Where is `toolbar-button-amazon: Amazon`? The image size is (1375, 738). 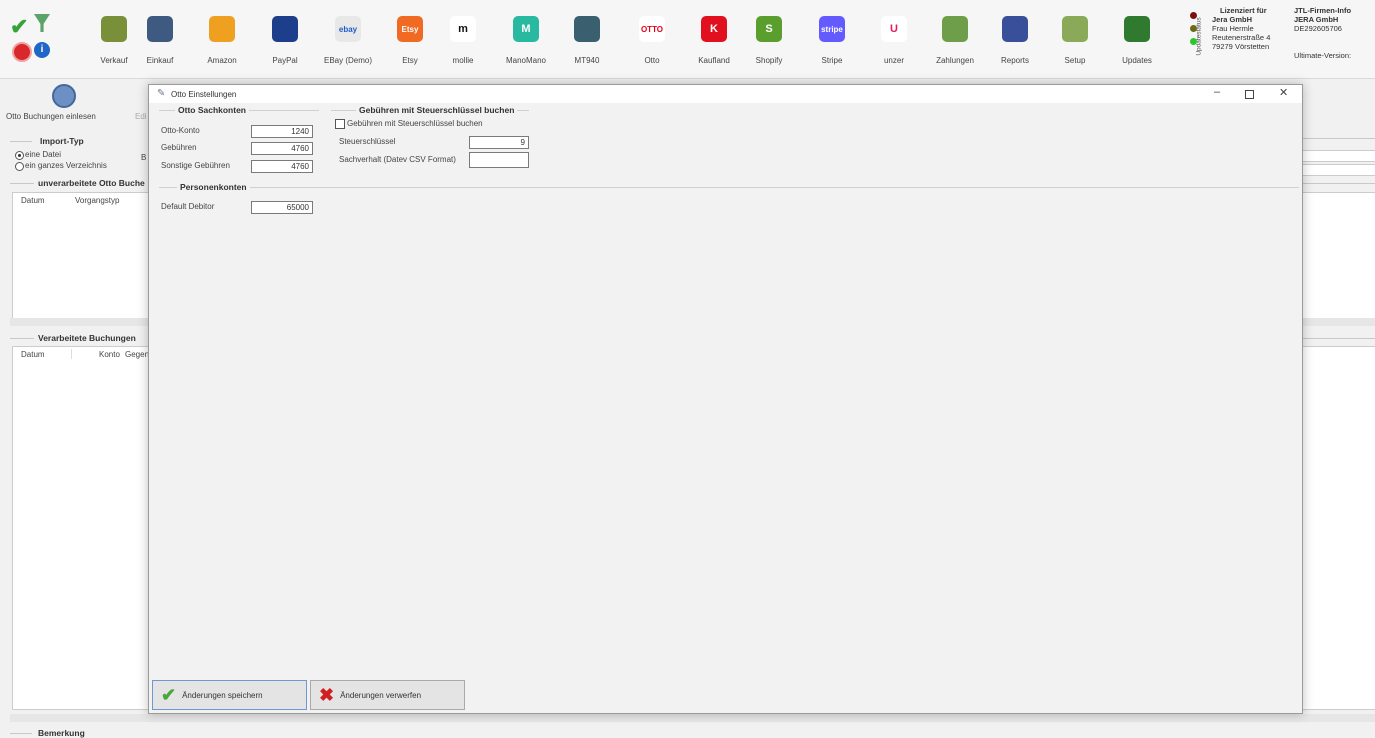 toolbar-button-amazon: Amazon is located at coordinates (222, 40).